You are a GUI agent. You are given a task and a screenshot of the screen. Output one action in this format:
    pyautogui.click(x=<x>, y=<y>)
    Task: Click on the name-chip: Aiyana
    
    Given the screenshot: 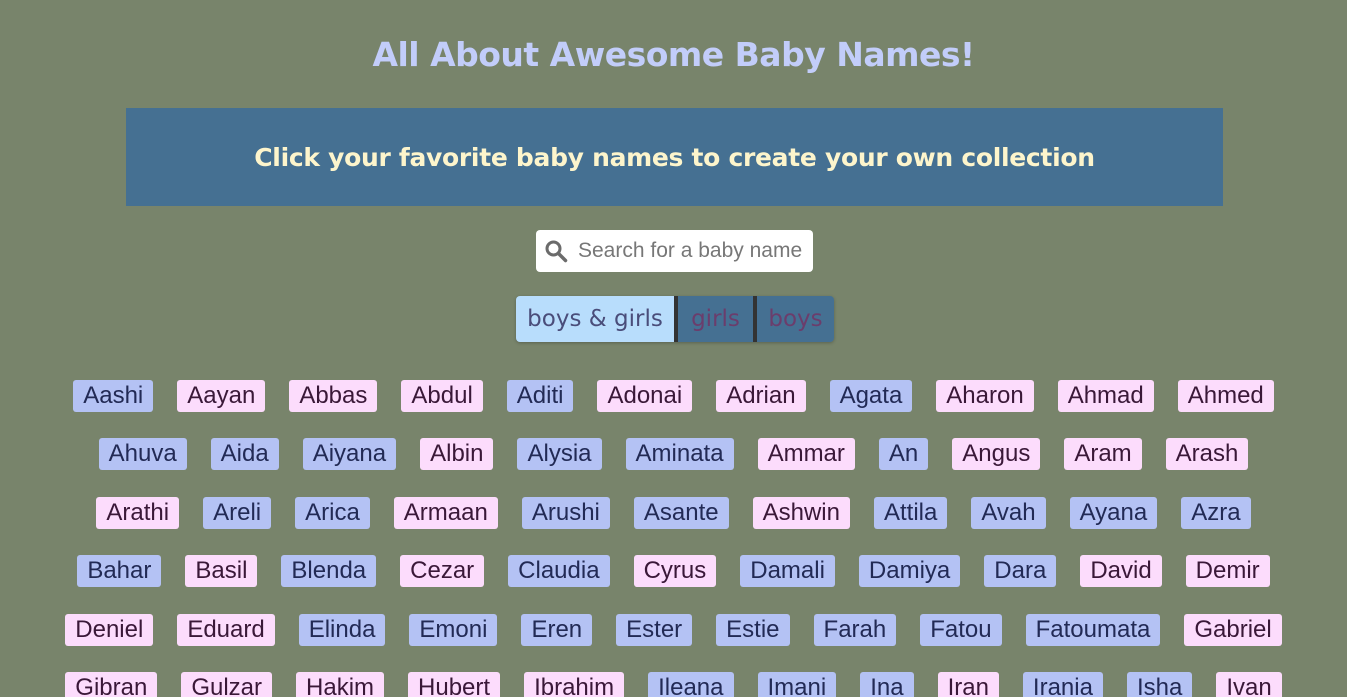 What is the action you would take?
    pyautogui.click(x=349, y=454)
    